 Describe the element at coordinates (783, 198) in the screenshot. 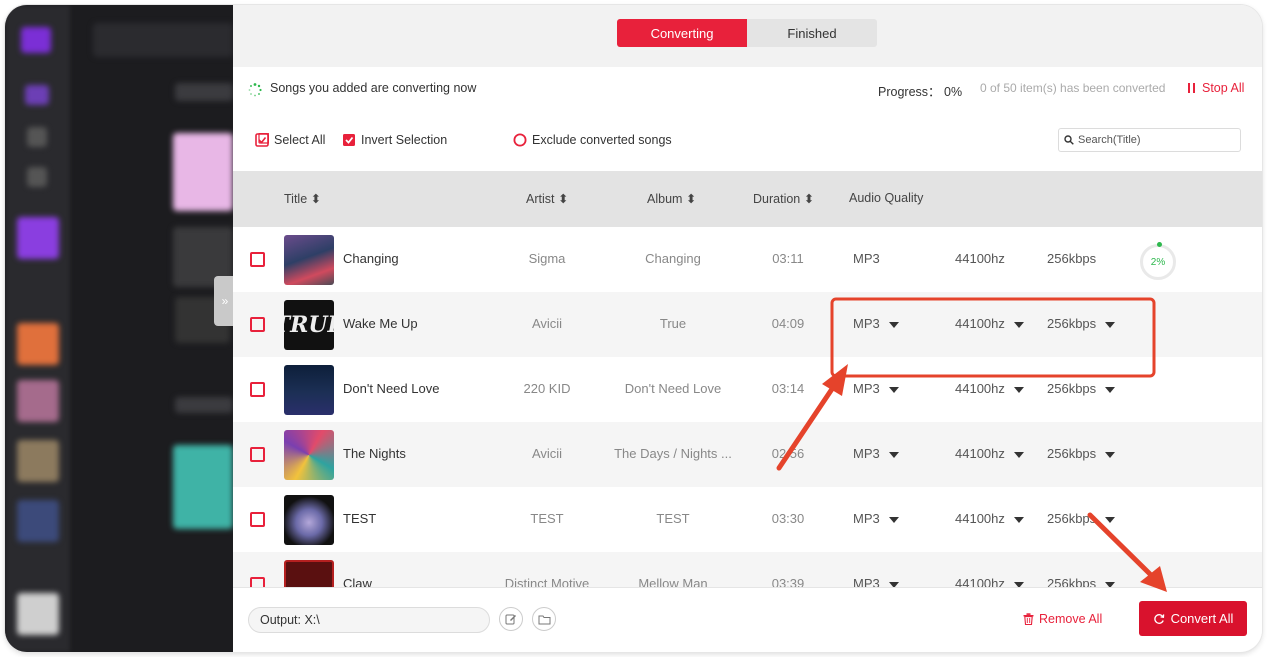

I see `column-duration: Duration ⬍` at that location.